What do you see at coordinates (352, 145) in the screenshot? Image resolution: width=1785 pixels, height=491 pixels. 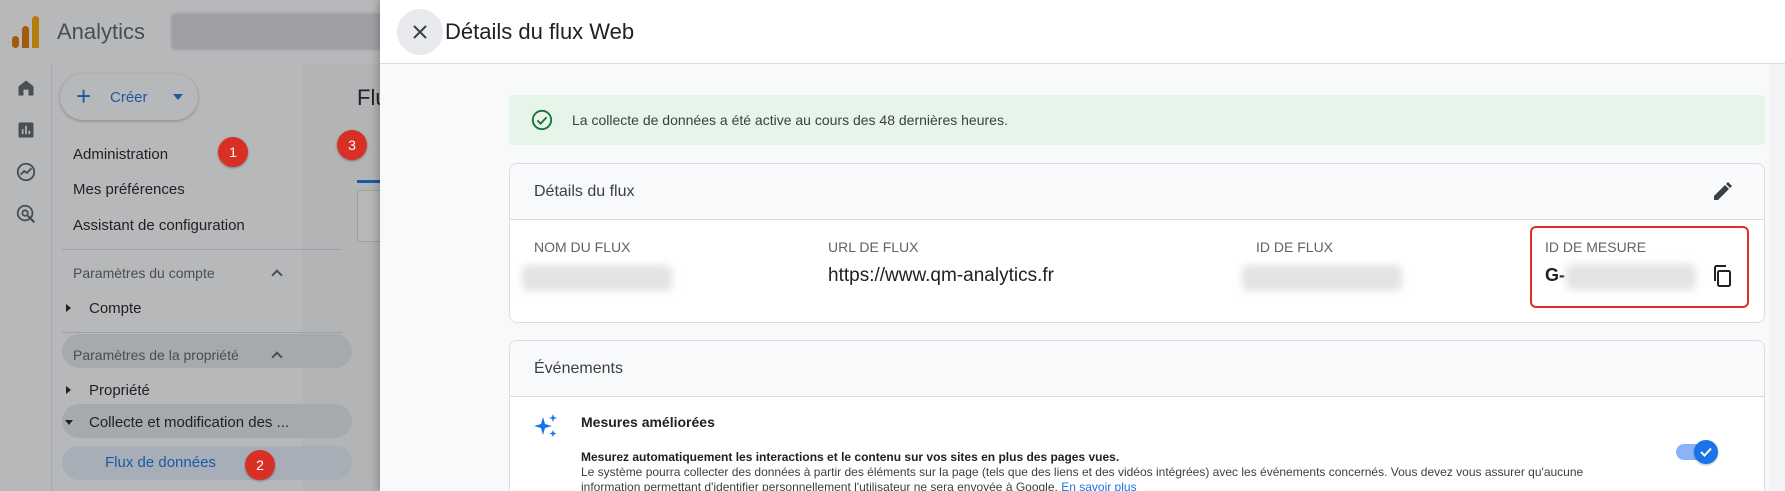 I see `annotation-badge-3: 3` at bounding box center [352, 145].